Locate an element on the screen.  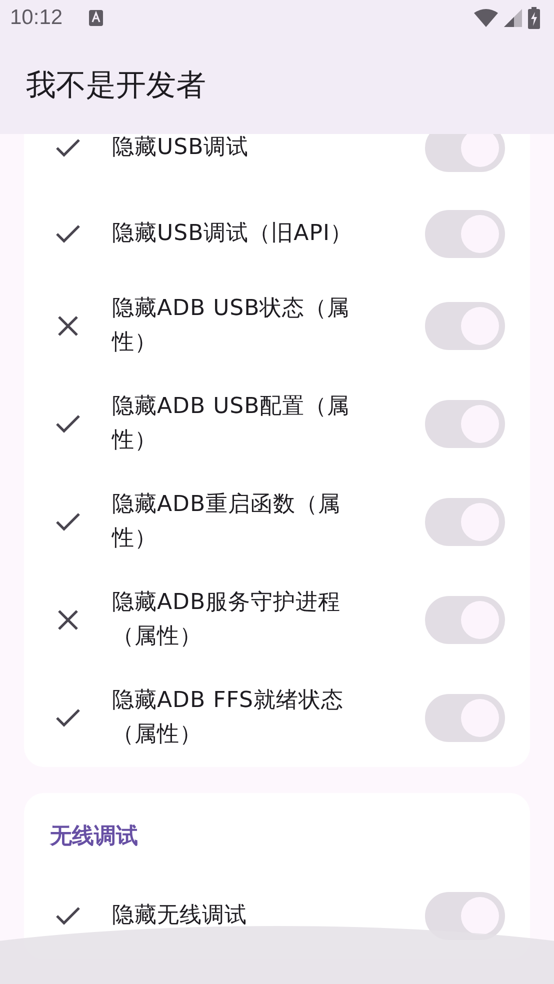
keyboard-notification-icon is located at coordinates (95, 18).